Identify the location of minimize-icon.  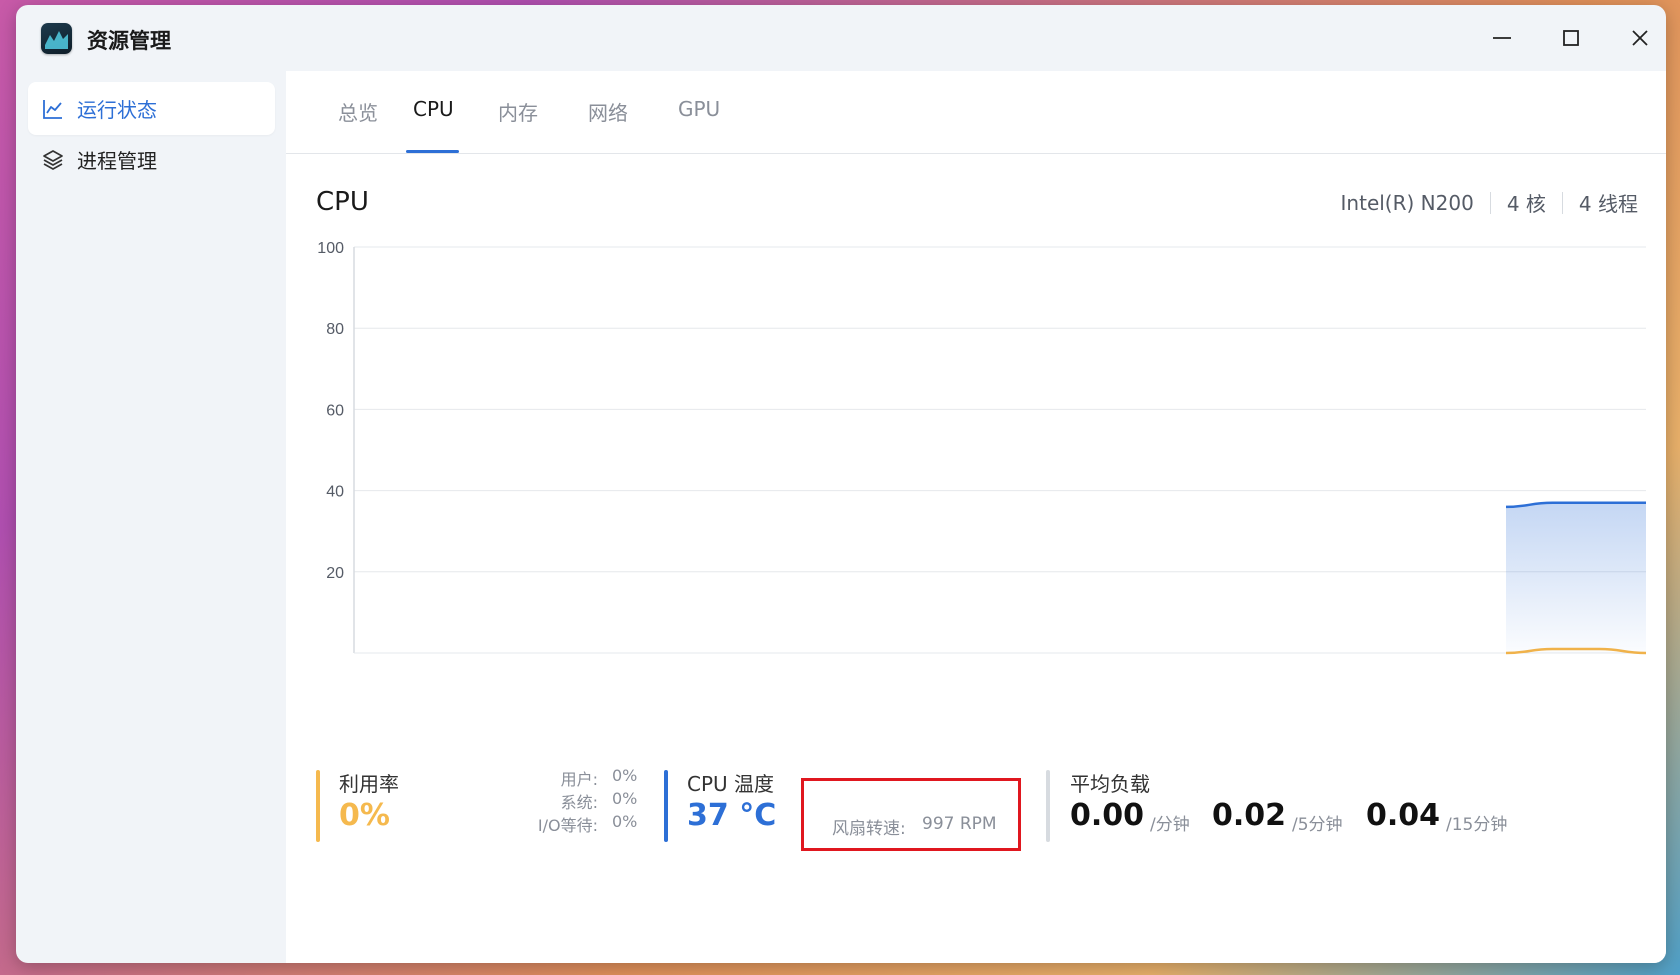
(1502, 38).